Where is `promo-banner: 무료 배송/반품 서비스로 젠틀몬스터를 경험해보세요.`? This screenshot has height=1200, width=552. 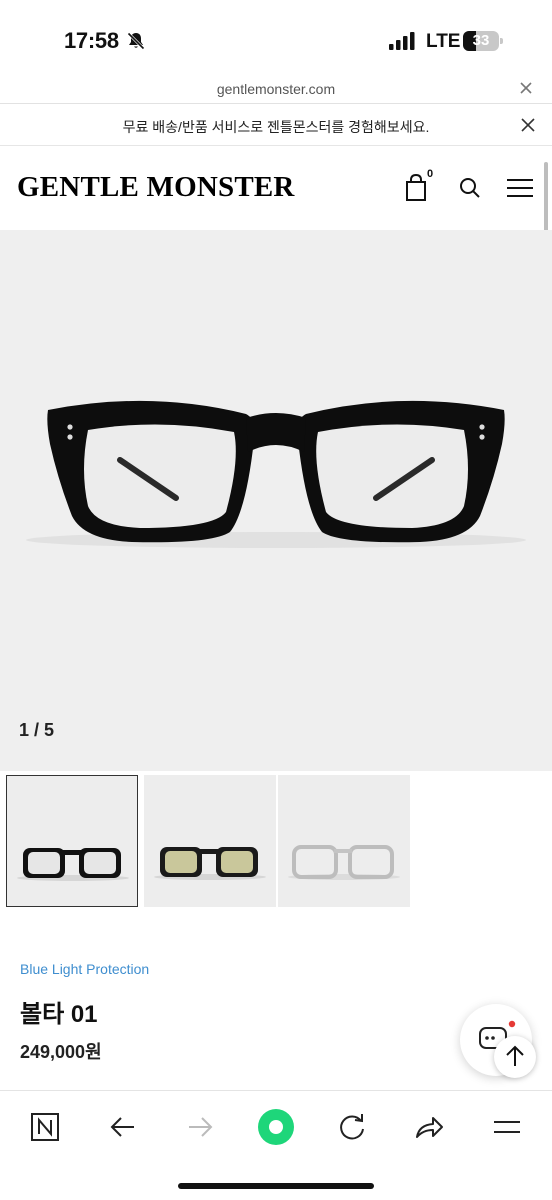 promo-banner: 무료 배송/반품 서비스로 젠틀몬스터를 경험해보세요. is located at coordinates (276, 125).